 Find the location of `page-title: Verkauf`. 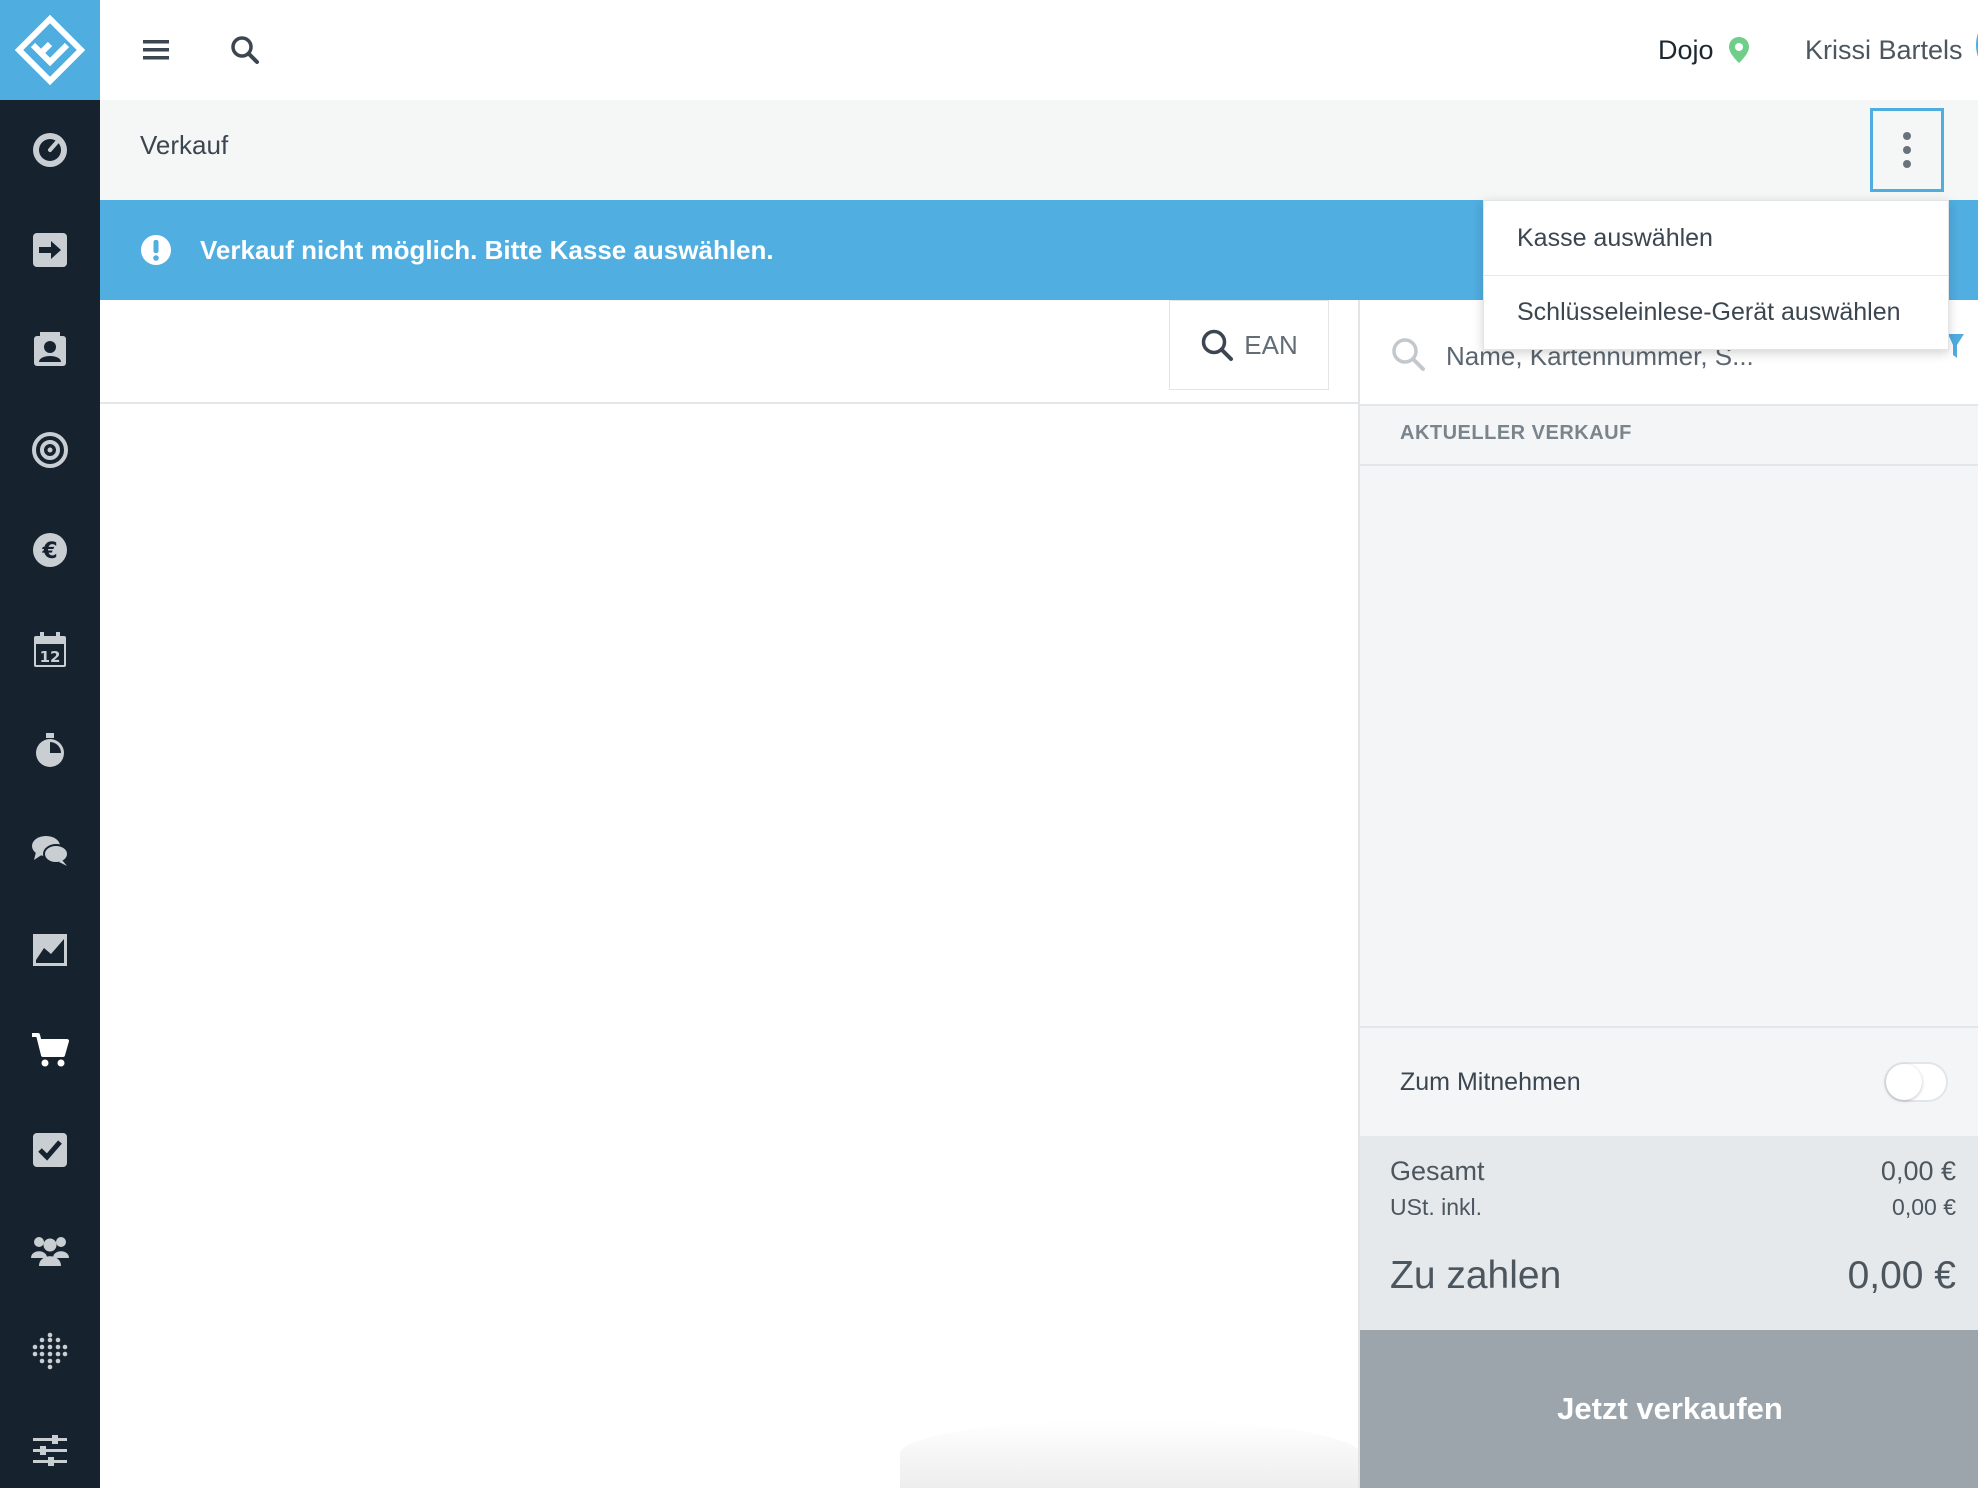

page-title: Verkauf is located at coordinates (184, 145).